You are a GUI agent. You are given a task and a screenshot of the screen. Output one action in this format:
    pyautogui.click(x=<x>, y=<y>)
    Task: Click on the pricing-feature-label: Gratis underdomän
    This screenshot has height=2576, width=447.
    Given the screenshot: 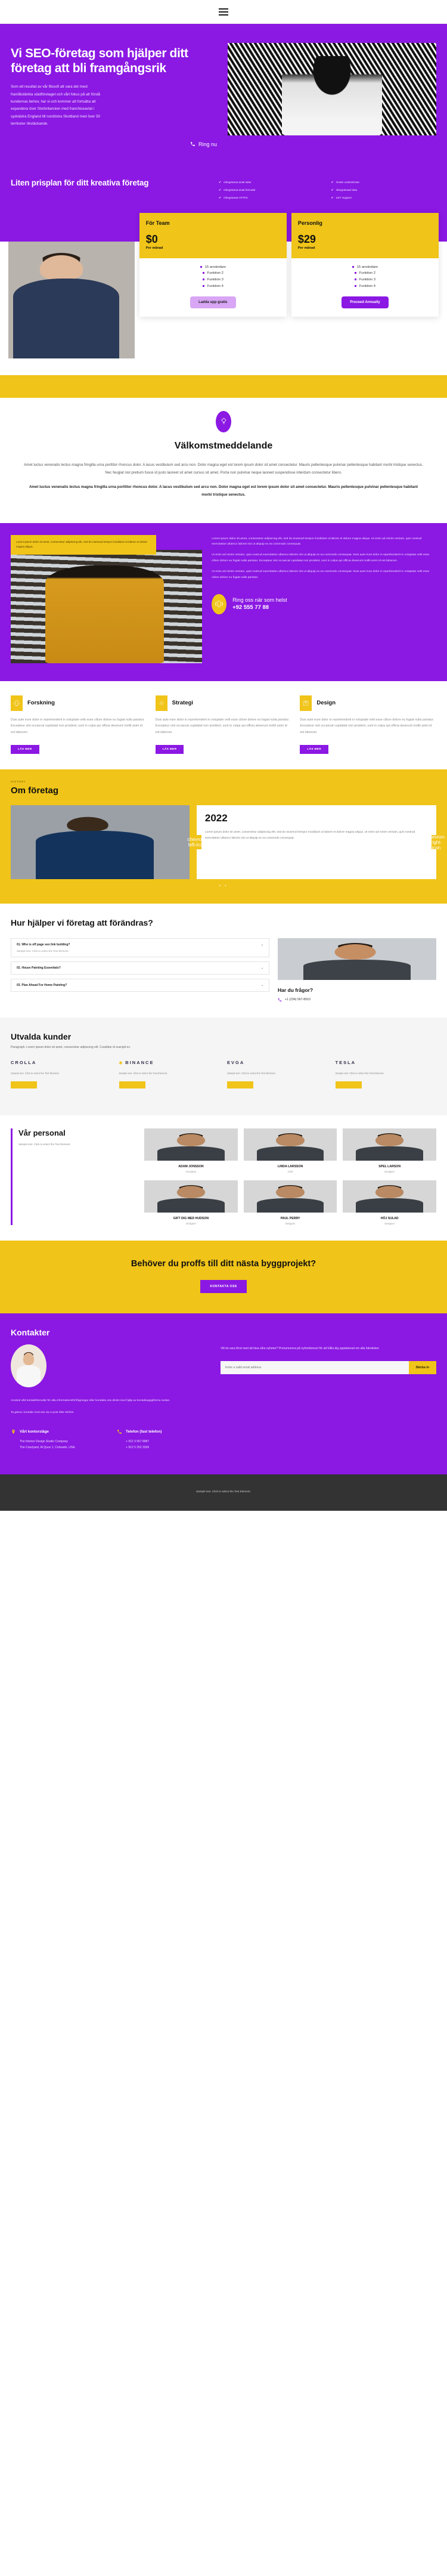 What is the action you would take?
    pyautogui.click(x=348, y=182)
    